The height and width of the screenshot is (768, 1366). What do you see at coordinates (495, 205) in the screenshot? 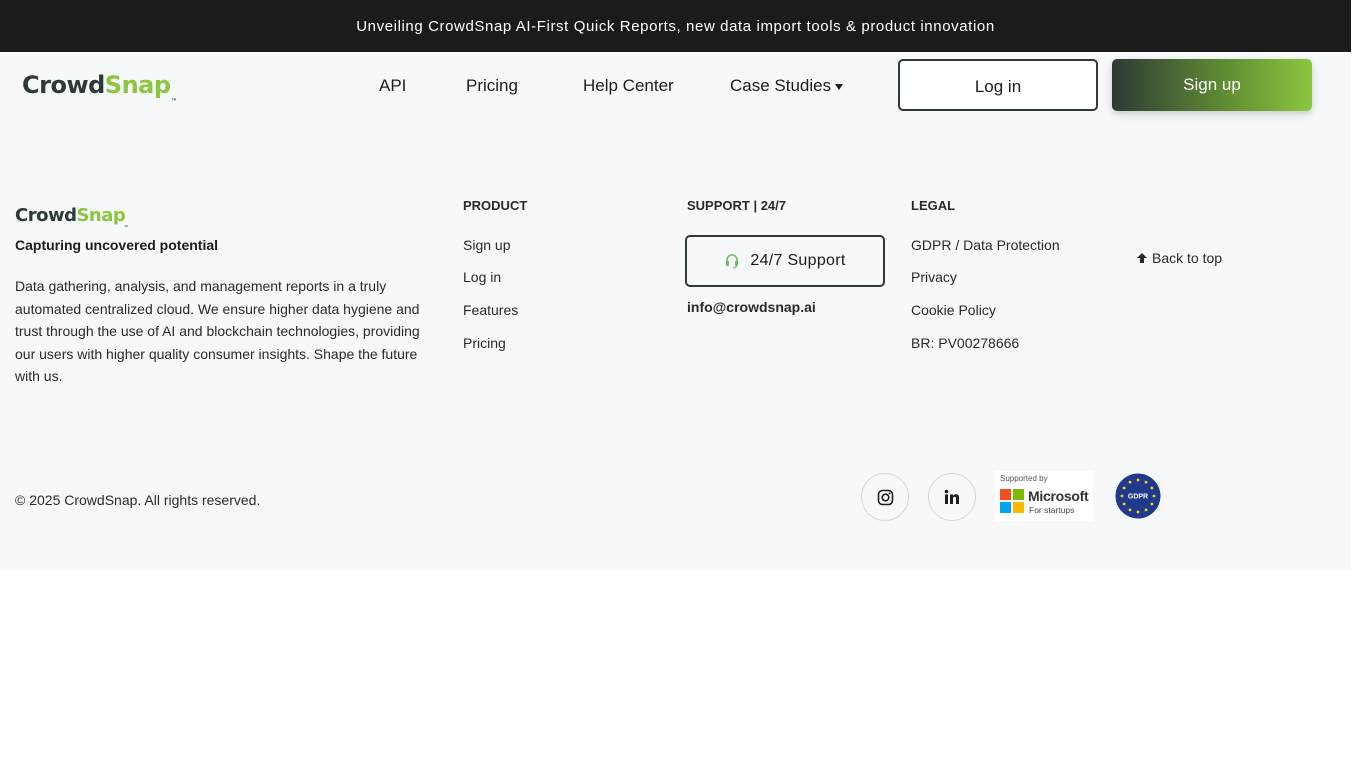
I see `product-heading: PRODUCT` at bounding box center [495, 205].